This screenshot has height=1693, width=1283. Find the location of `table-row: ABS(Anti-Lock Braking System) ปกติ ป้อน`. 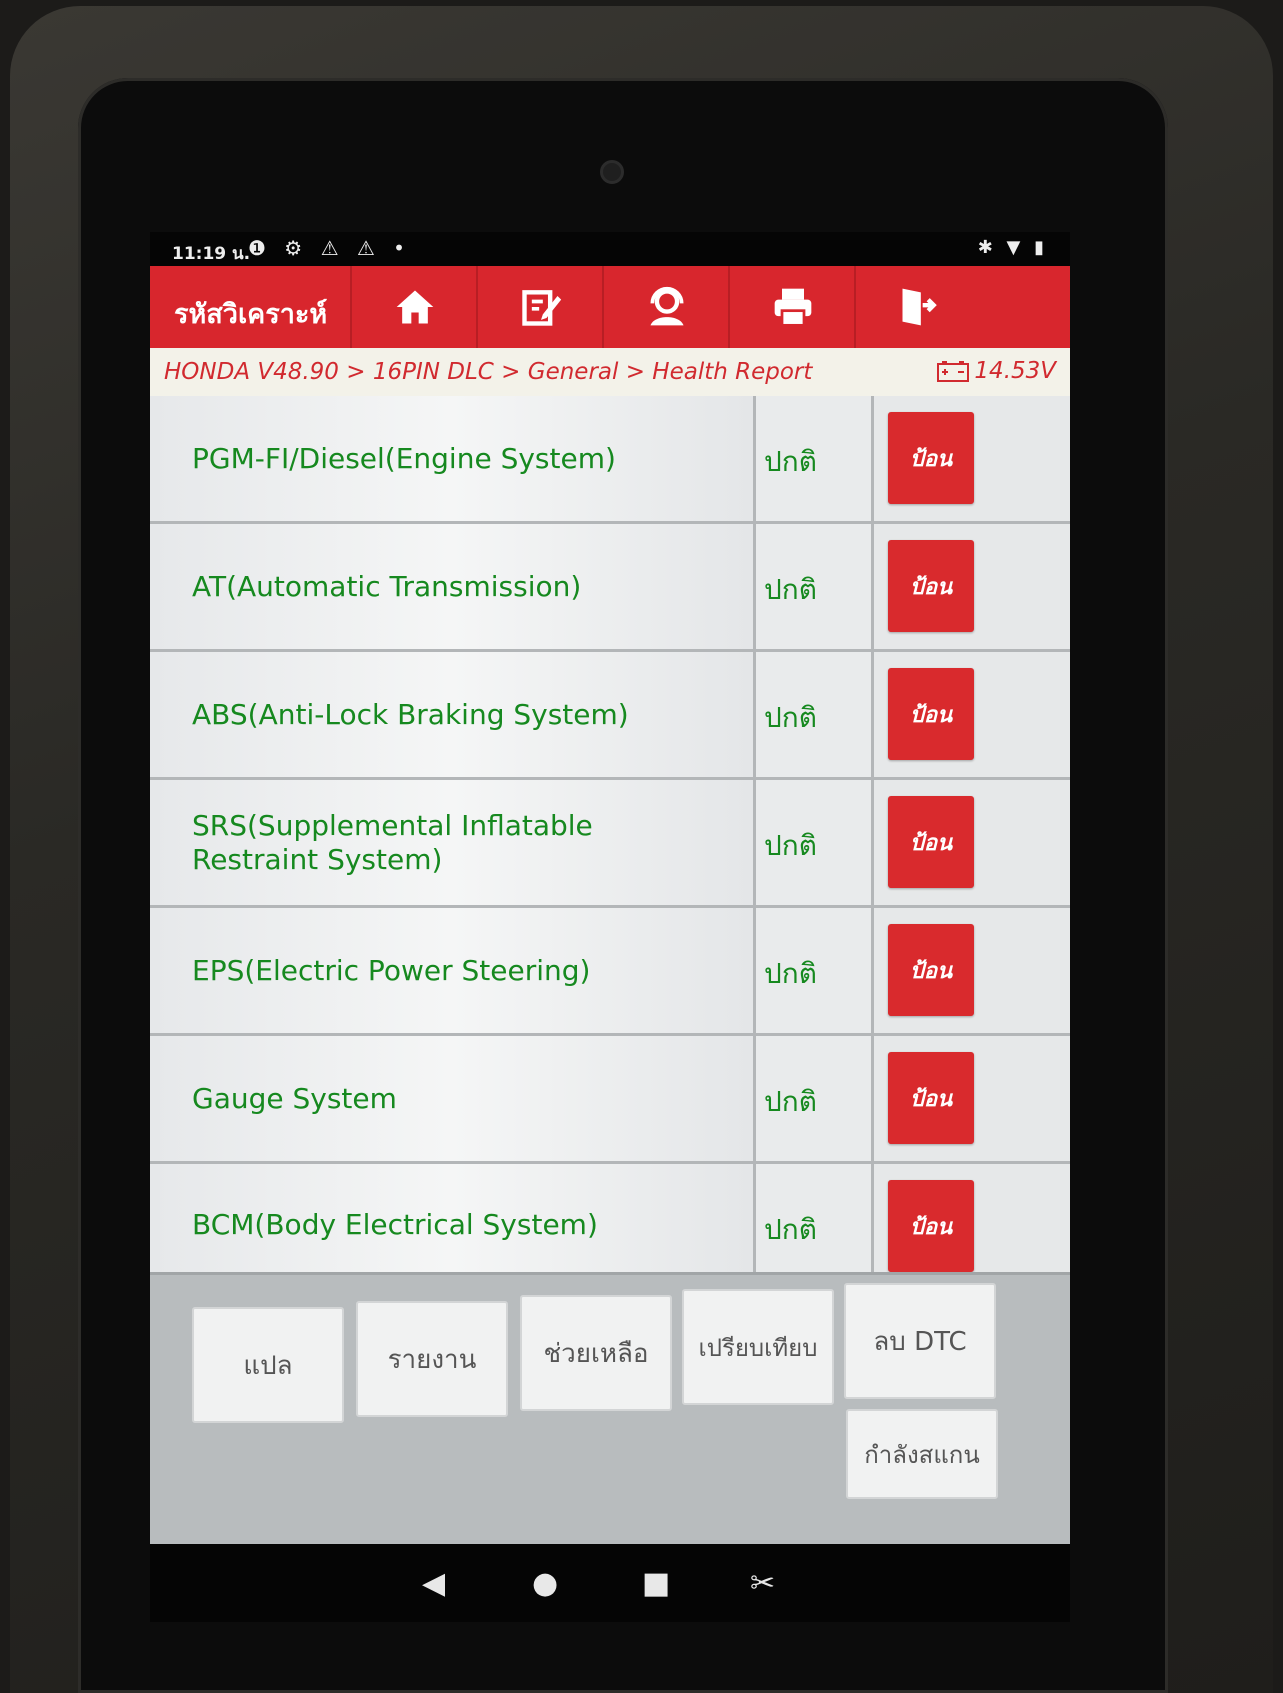

table-row: ABS(Anti-Lock Braking System) ปกติ ป้อน is located at coordinates (610, 716).